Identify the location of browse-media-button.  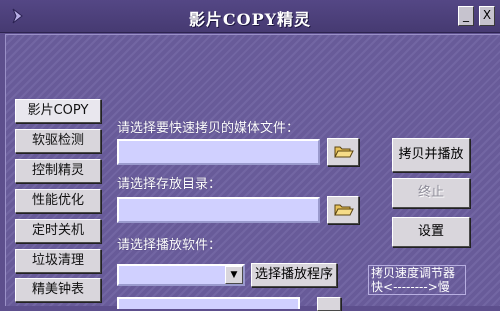
(343, 152).